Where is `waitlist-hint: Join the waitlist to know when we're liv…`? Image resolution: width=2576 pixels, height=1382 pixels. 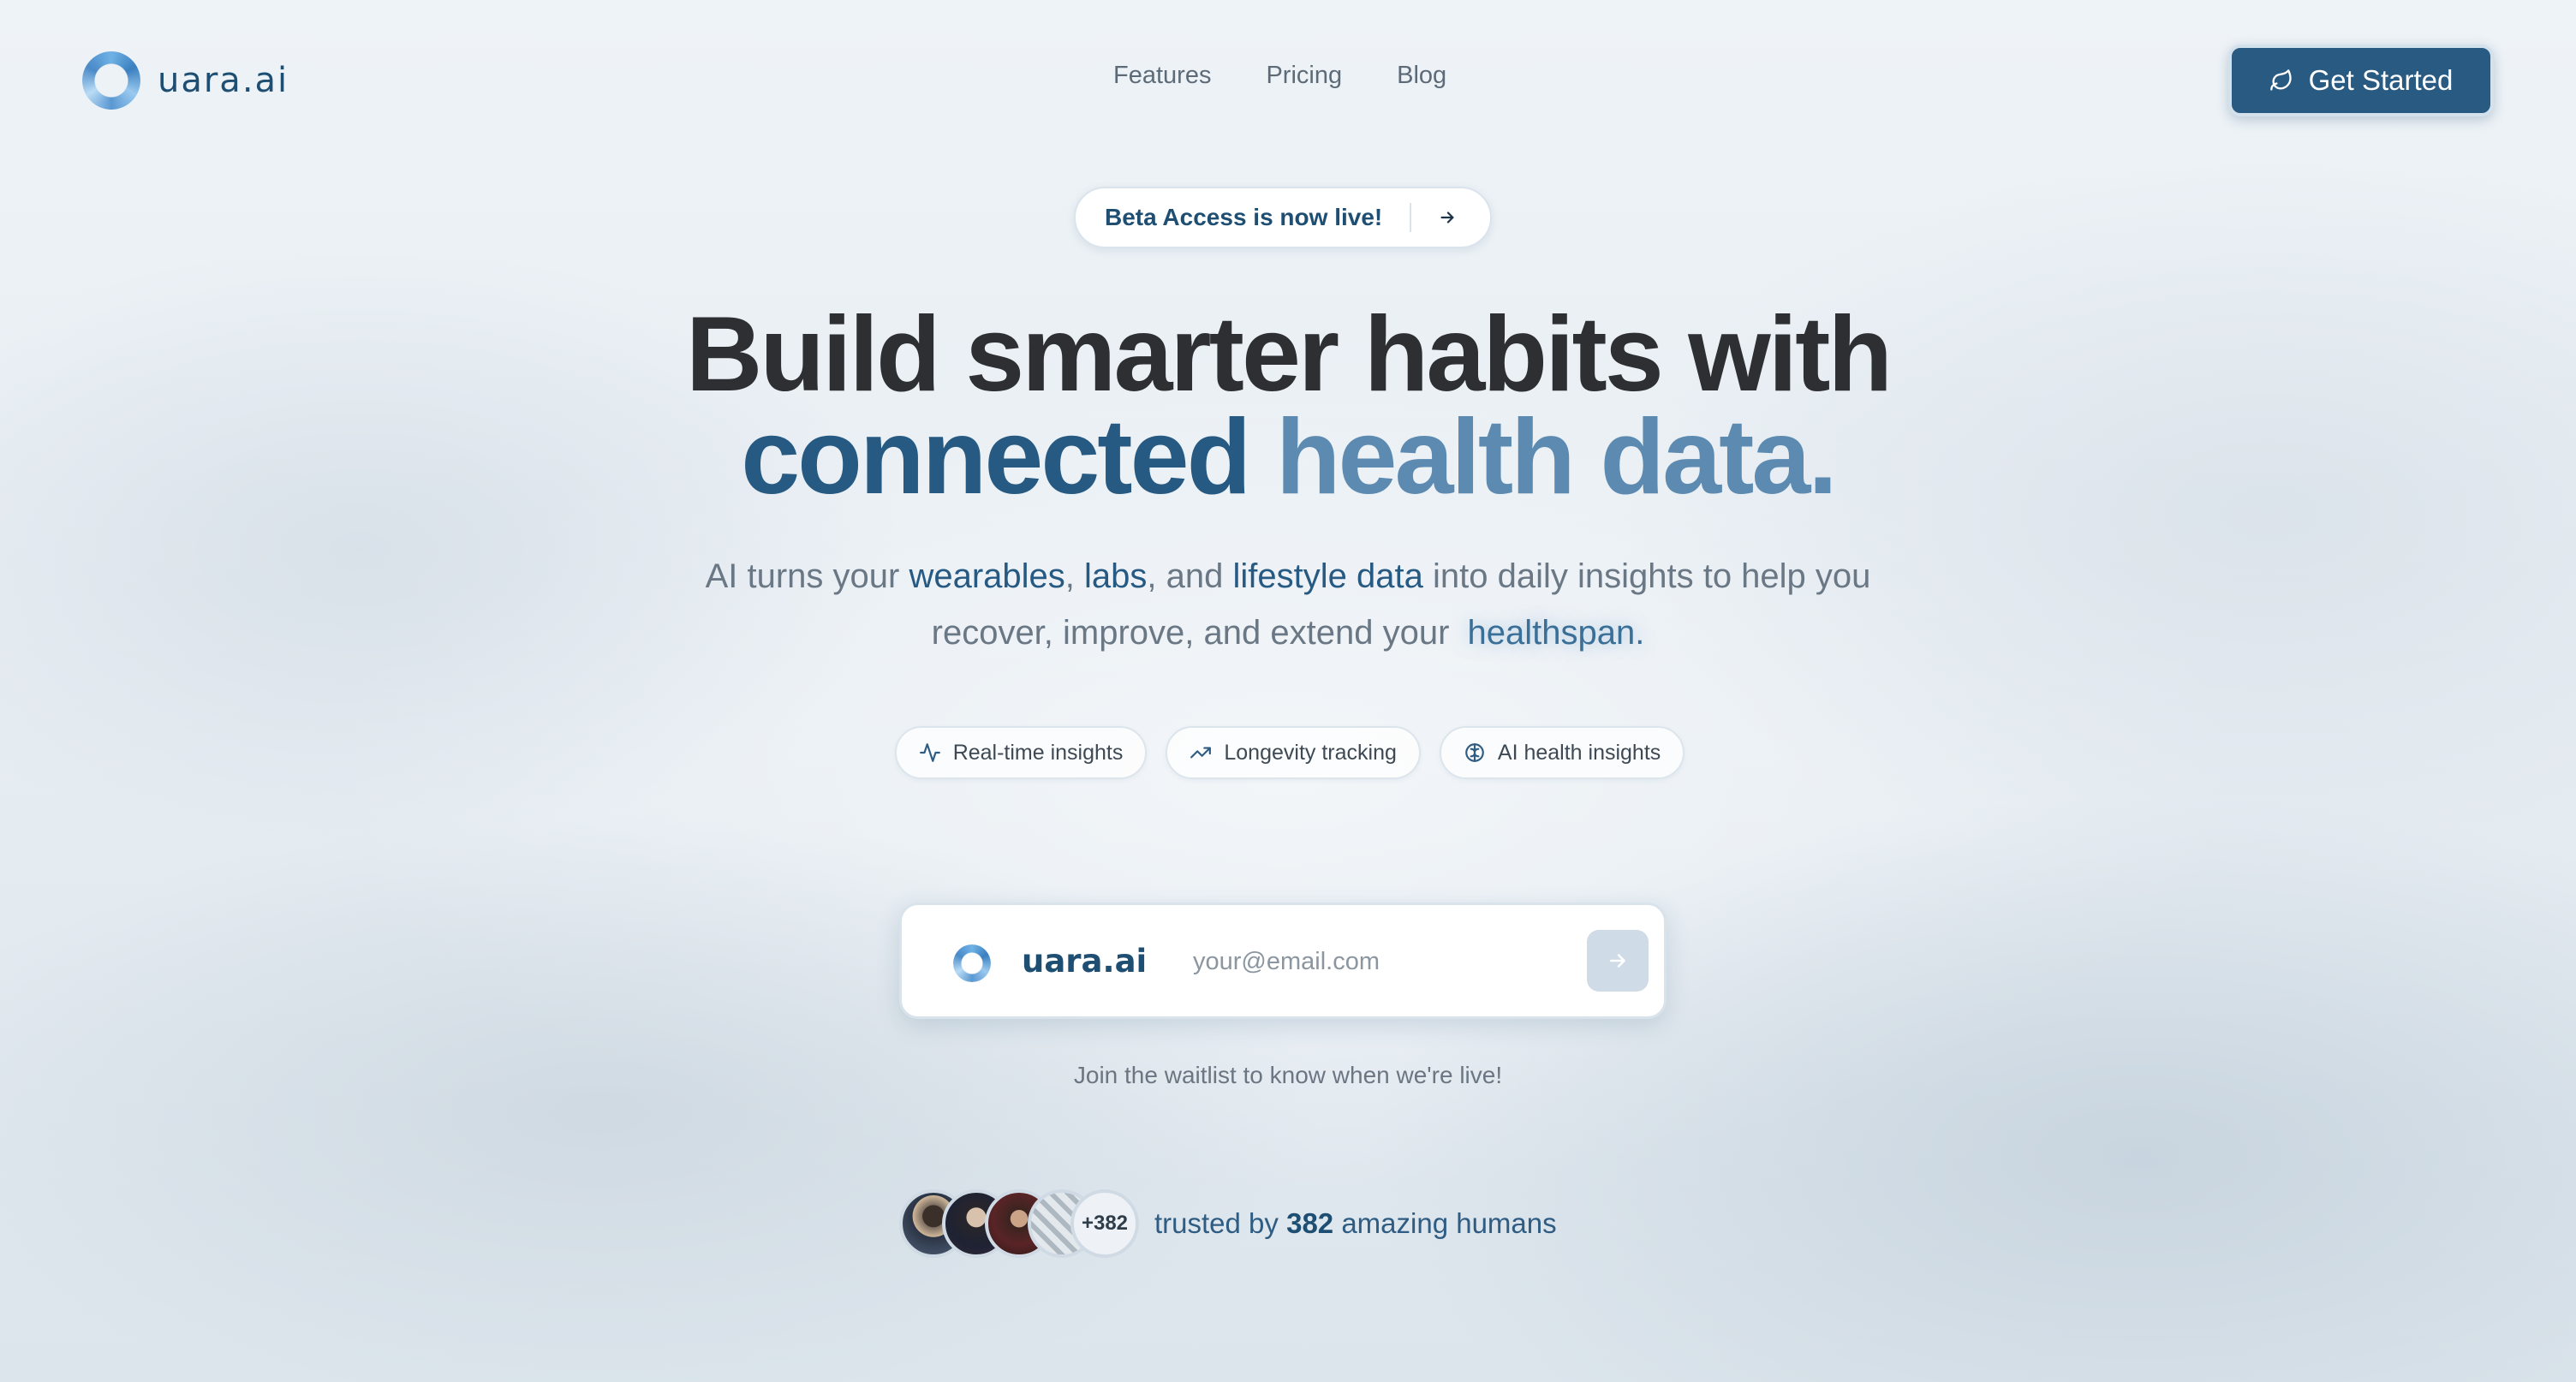 waitlist-hint: Join the waitlist to know when we're liv… is located at coordinates (1288, 1075).